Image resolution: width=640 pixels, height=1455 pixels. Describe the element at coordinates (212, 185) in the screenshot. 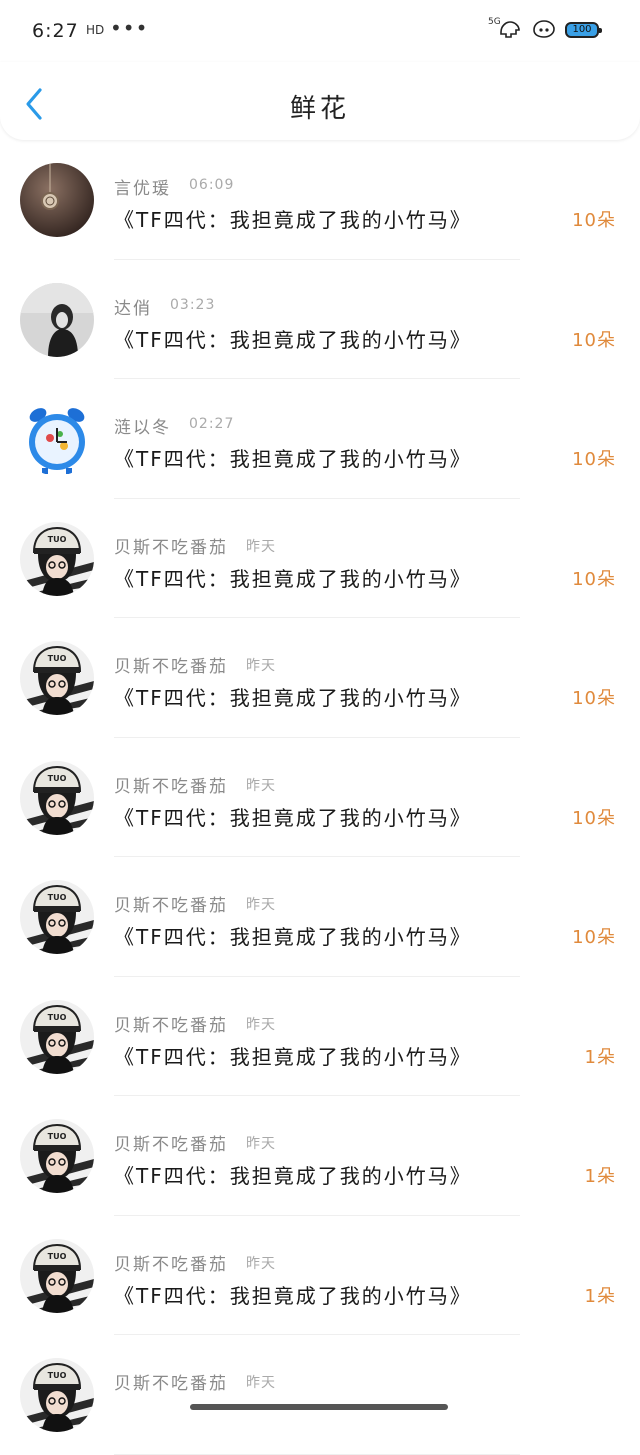

I see `sent-time: 06:09` at that location.